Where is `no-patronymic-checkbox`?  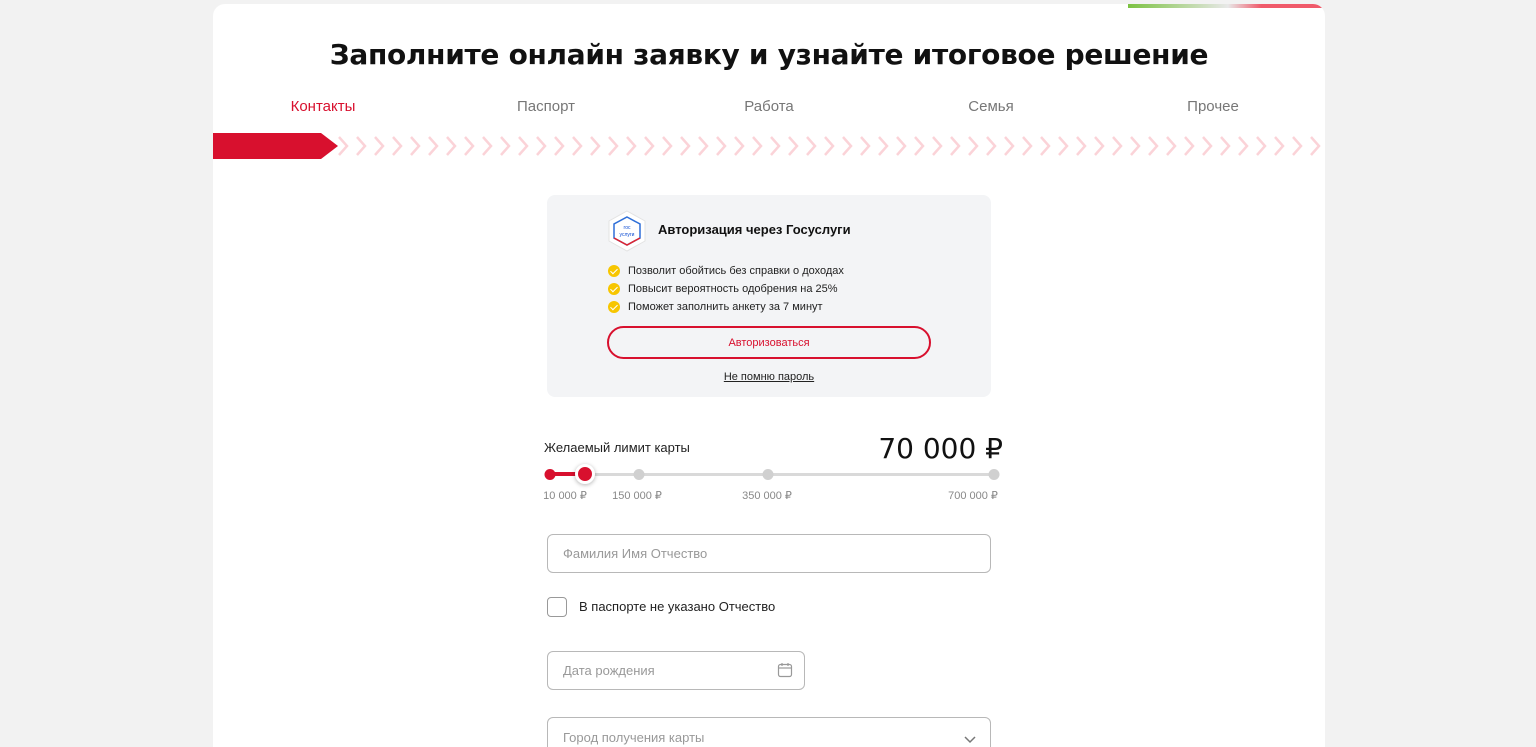
no-patronymic-checkbox is located at coordinates (557, 607).